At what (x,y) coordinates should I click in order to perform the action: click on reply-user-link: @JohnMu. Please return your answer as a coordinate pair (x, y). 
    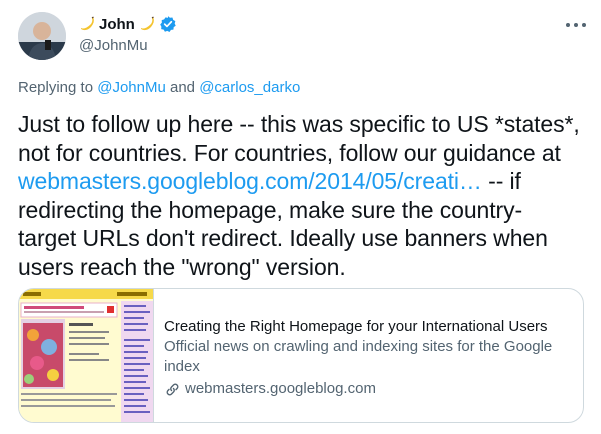
    Looking at the image, I should click on (131, 87).